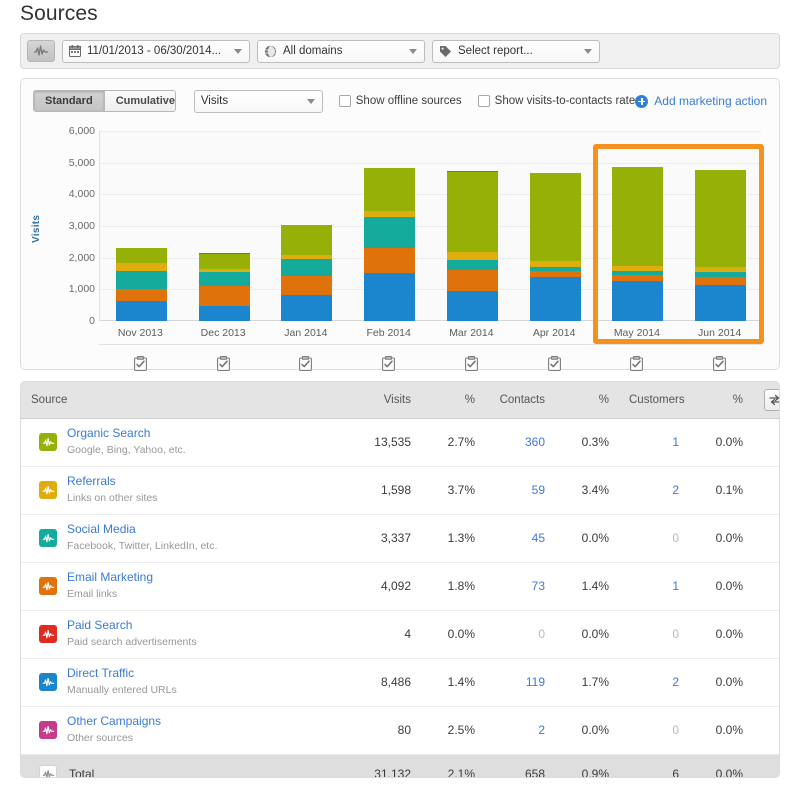  Describe the element at coordinates (538, 538) in the screenshot. I see `cell-value: 45` at that location.